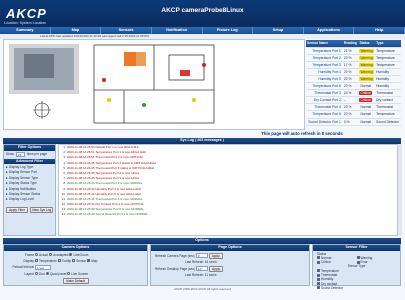  I want to click on filter-option: Display Log Type, so click(21, 167).